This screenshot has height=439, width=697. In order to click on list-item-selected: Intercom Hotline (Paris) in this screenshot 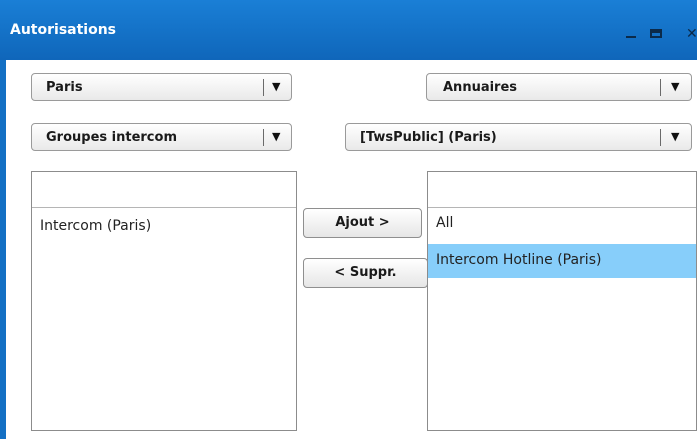, I will do `click(562, 261)`.